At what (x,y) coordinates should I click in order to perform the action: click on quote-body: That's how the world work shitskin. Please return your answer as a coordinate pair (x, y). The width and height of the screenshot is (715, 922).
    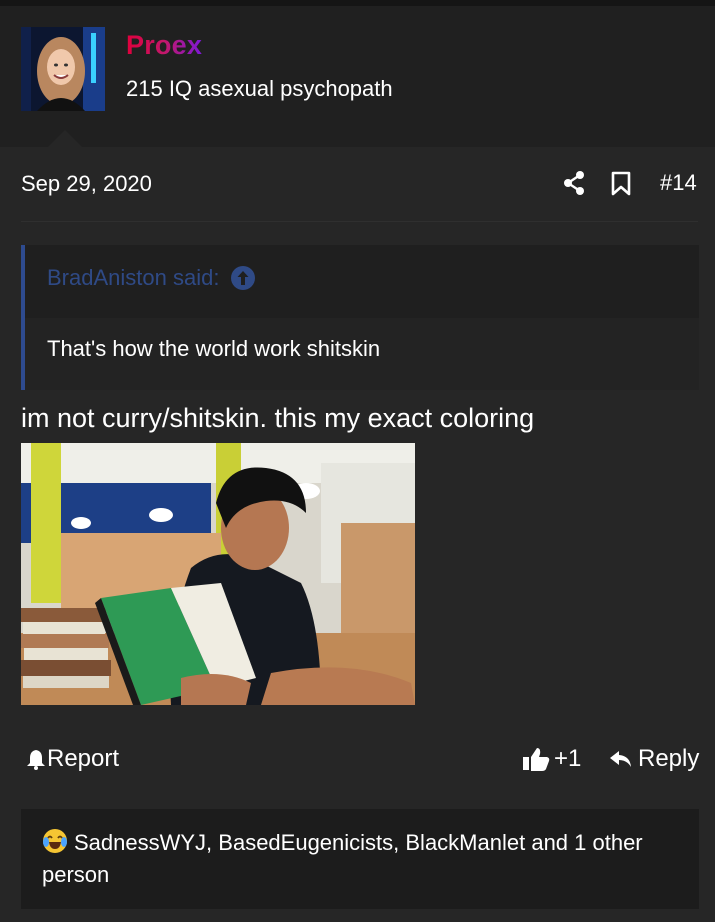
    Looking at the image, I should click on (362, 354).